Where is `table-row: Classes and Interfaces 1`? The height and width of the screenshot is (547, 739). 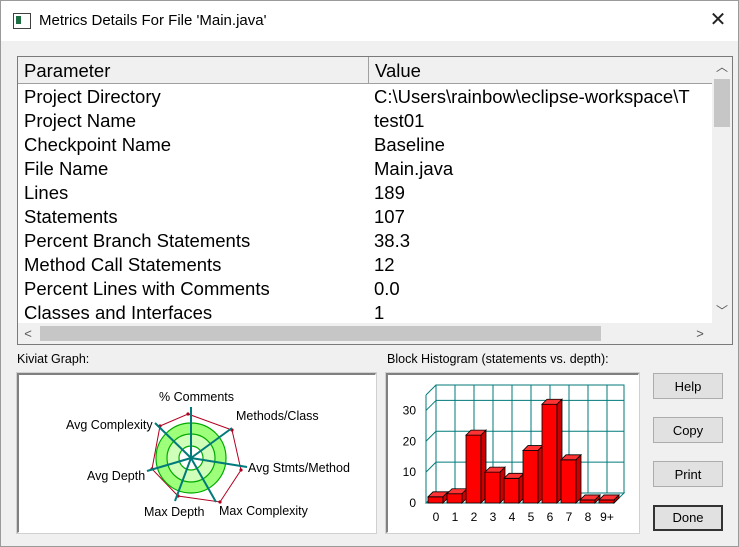 table-row: Classes and Interfaces 1 is located at coordinates (365, 313).